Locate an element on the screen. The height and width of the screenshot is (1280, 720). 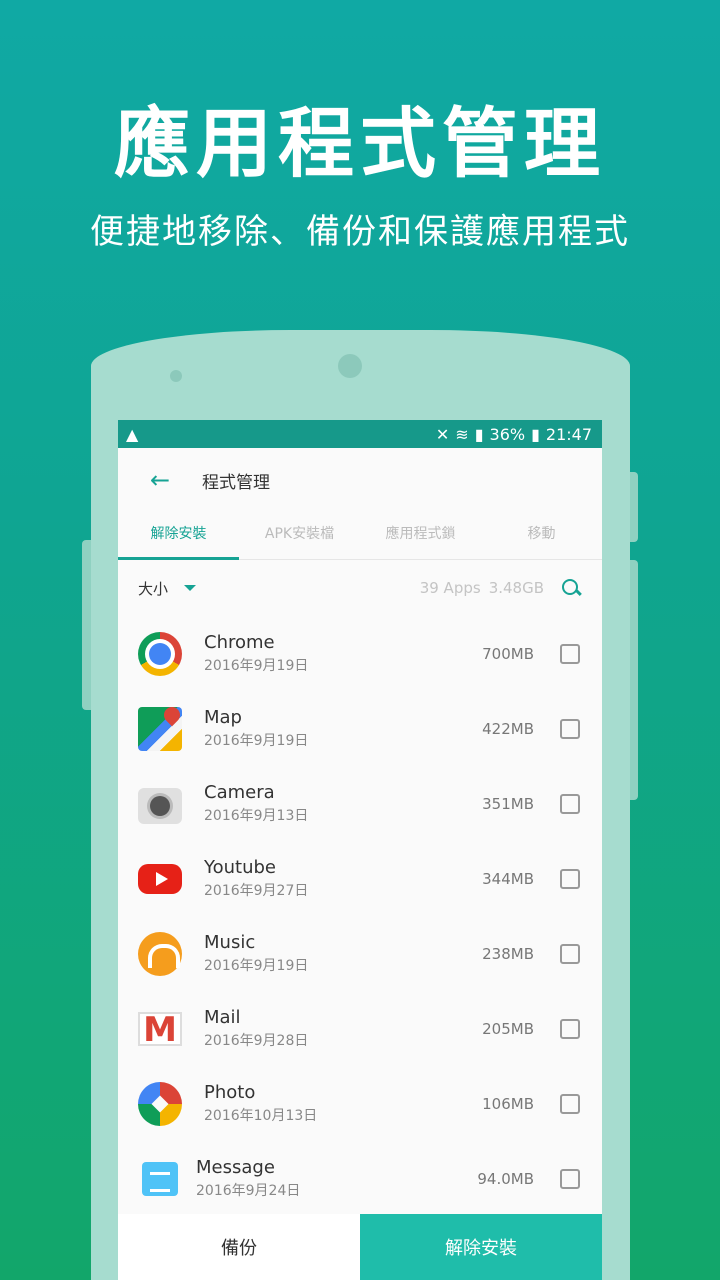
storage-summary: 39 Apps 3.48GB is located at coordinates (482, 588).